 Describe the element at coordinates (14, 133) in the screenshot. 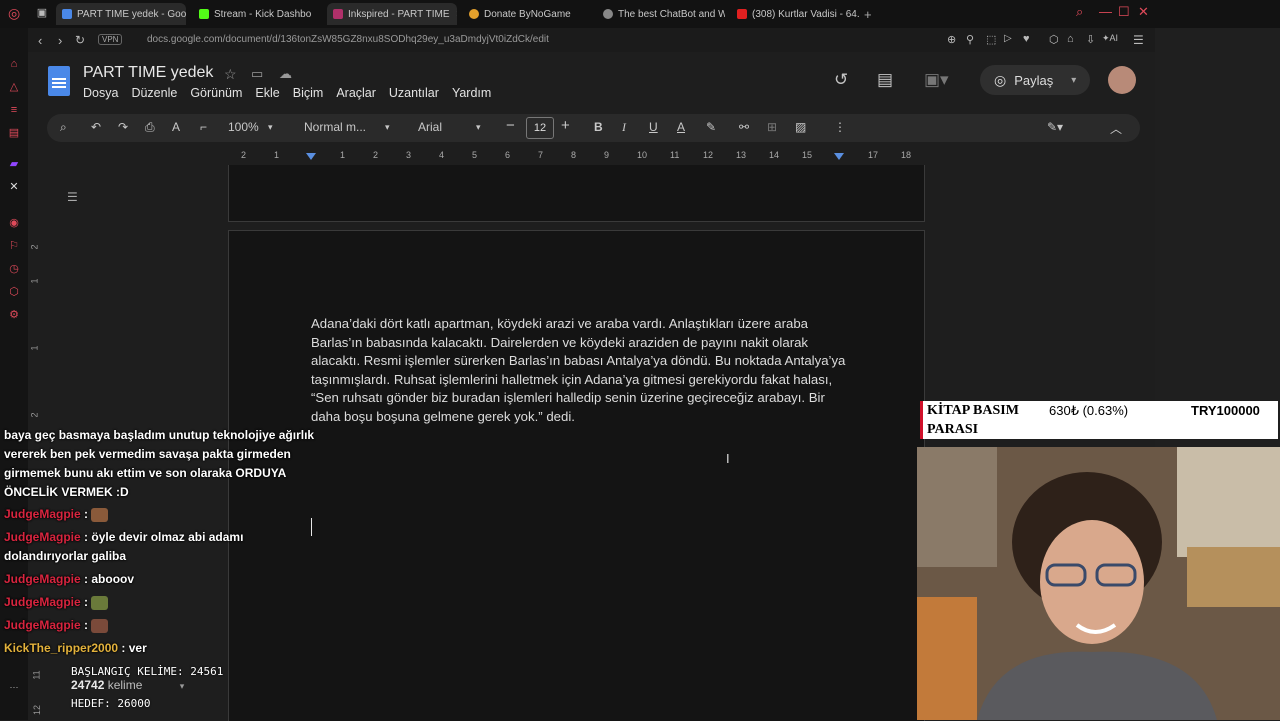

I see `messenger-icon: ▤` at that location.